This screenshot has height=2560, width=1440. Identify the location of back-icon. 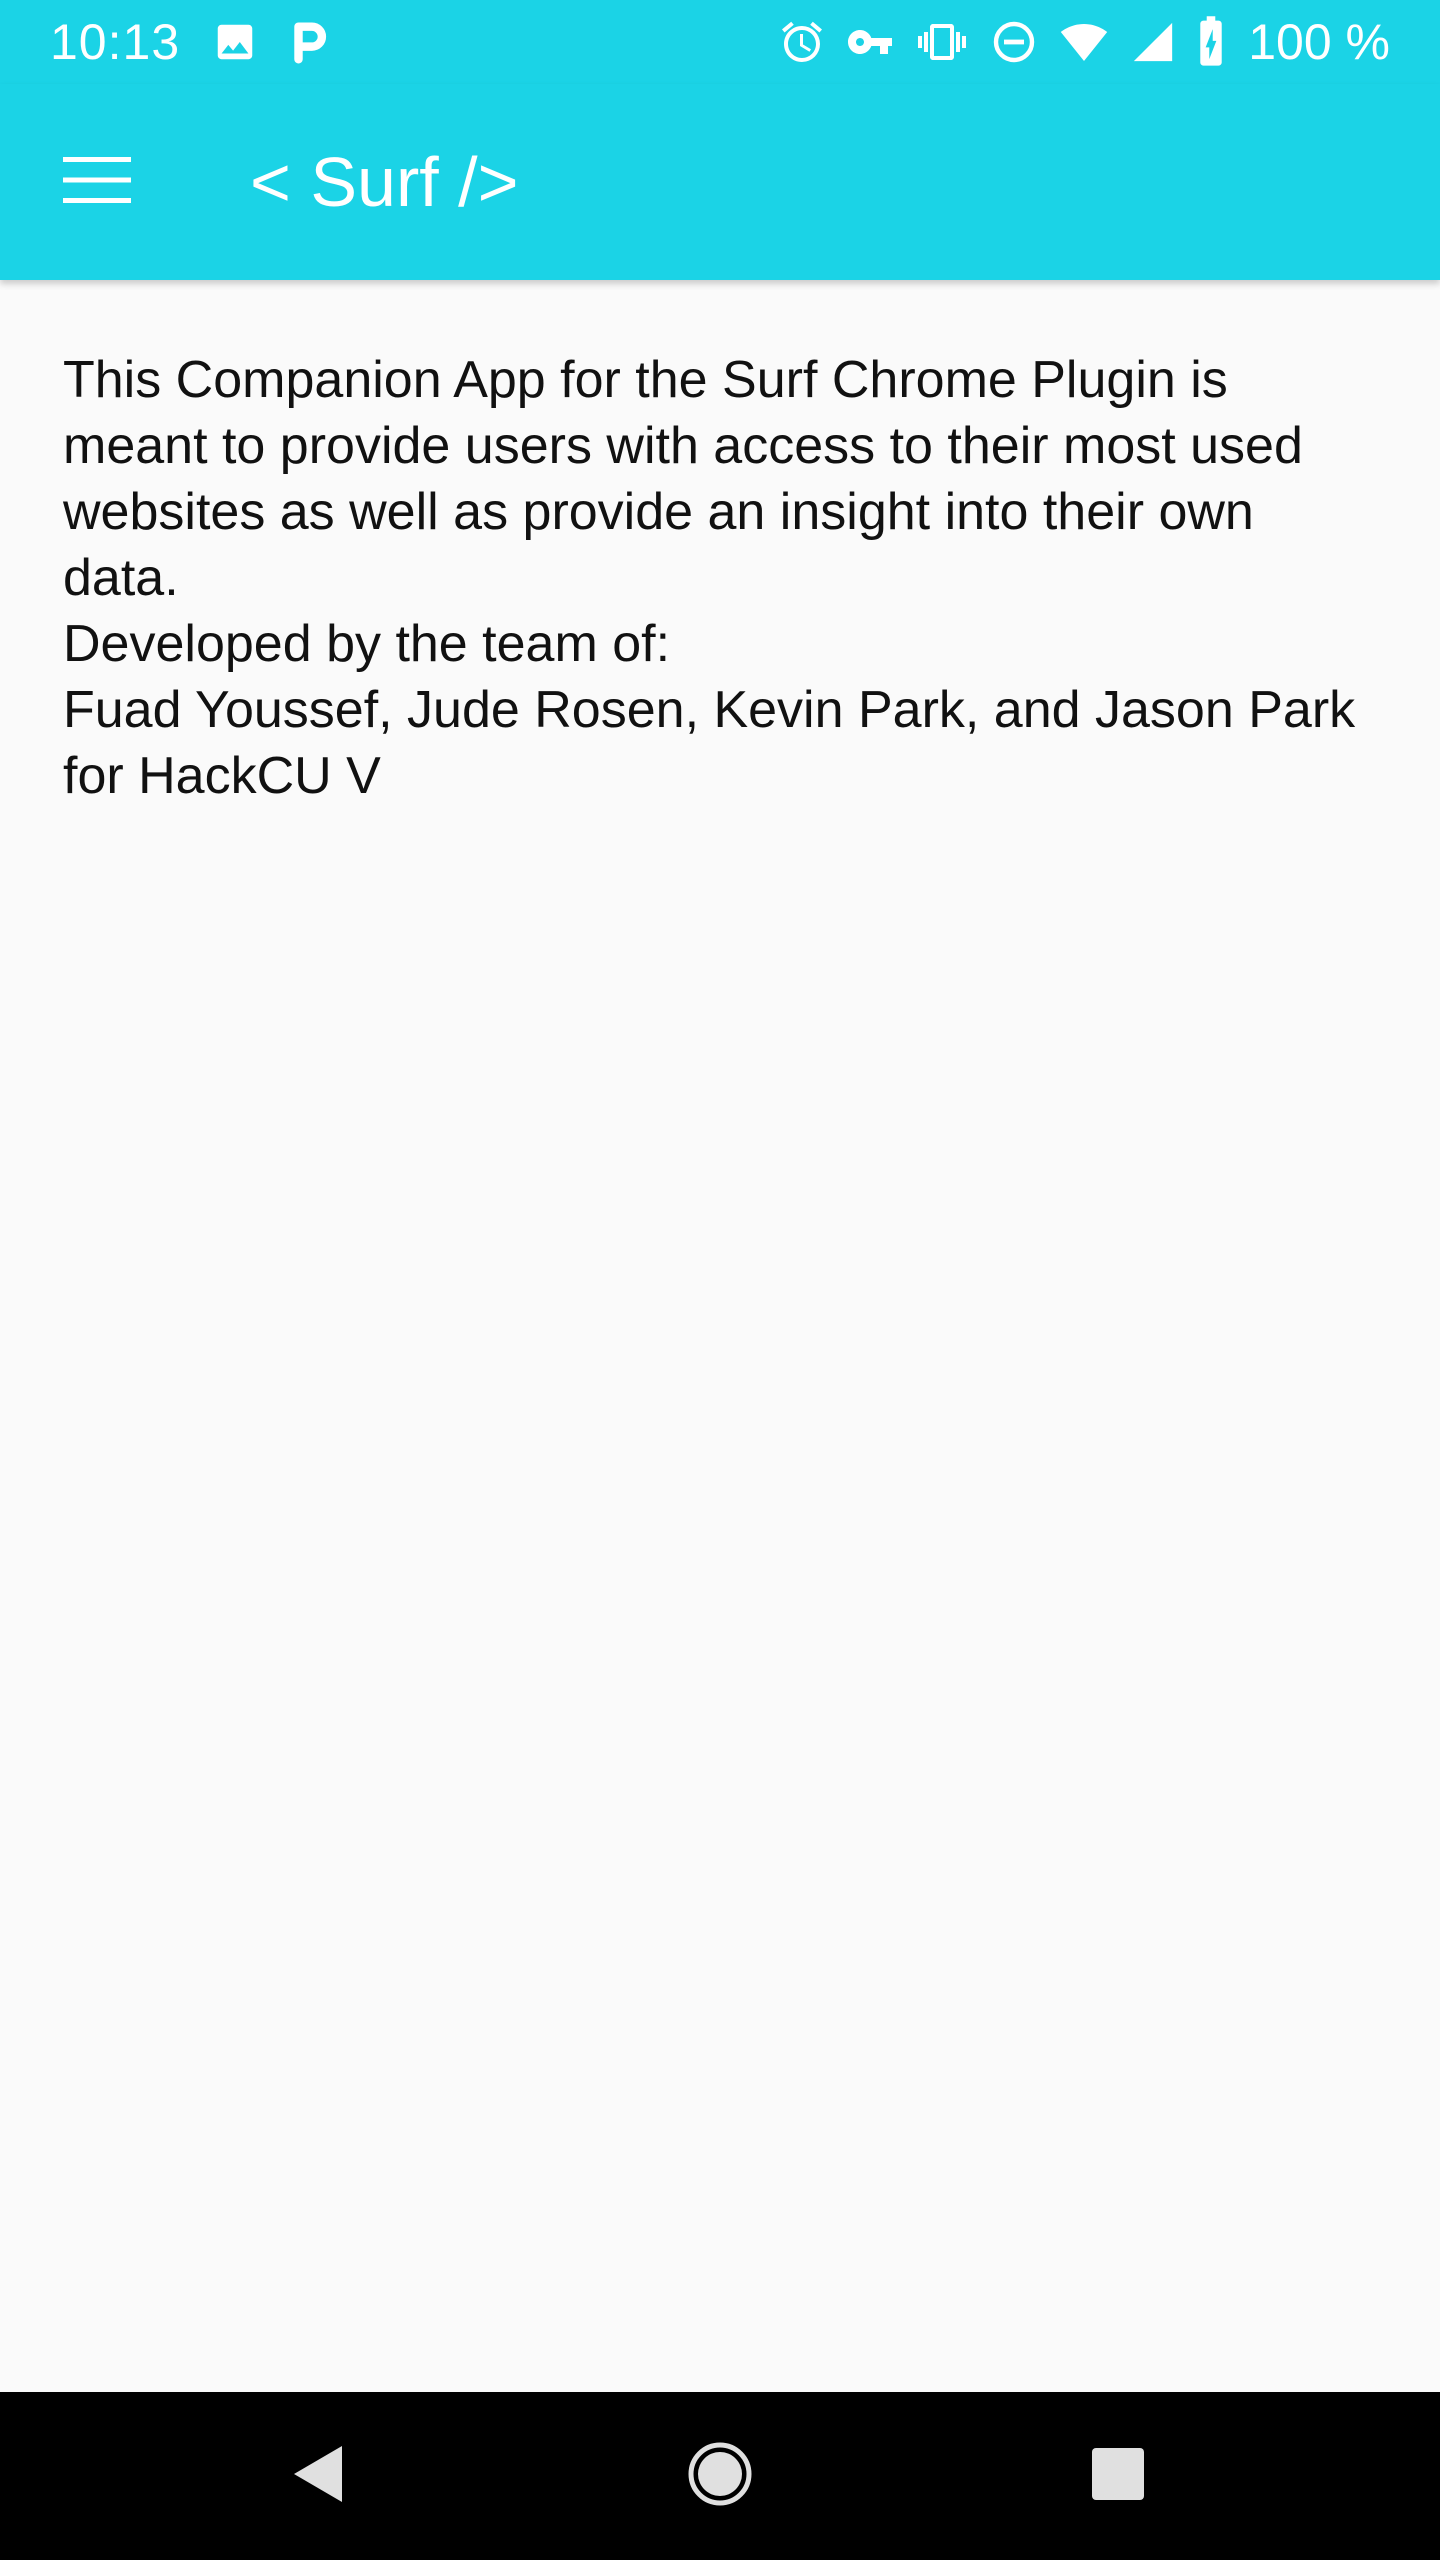
(318, 2476).